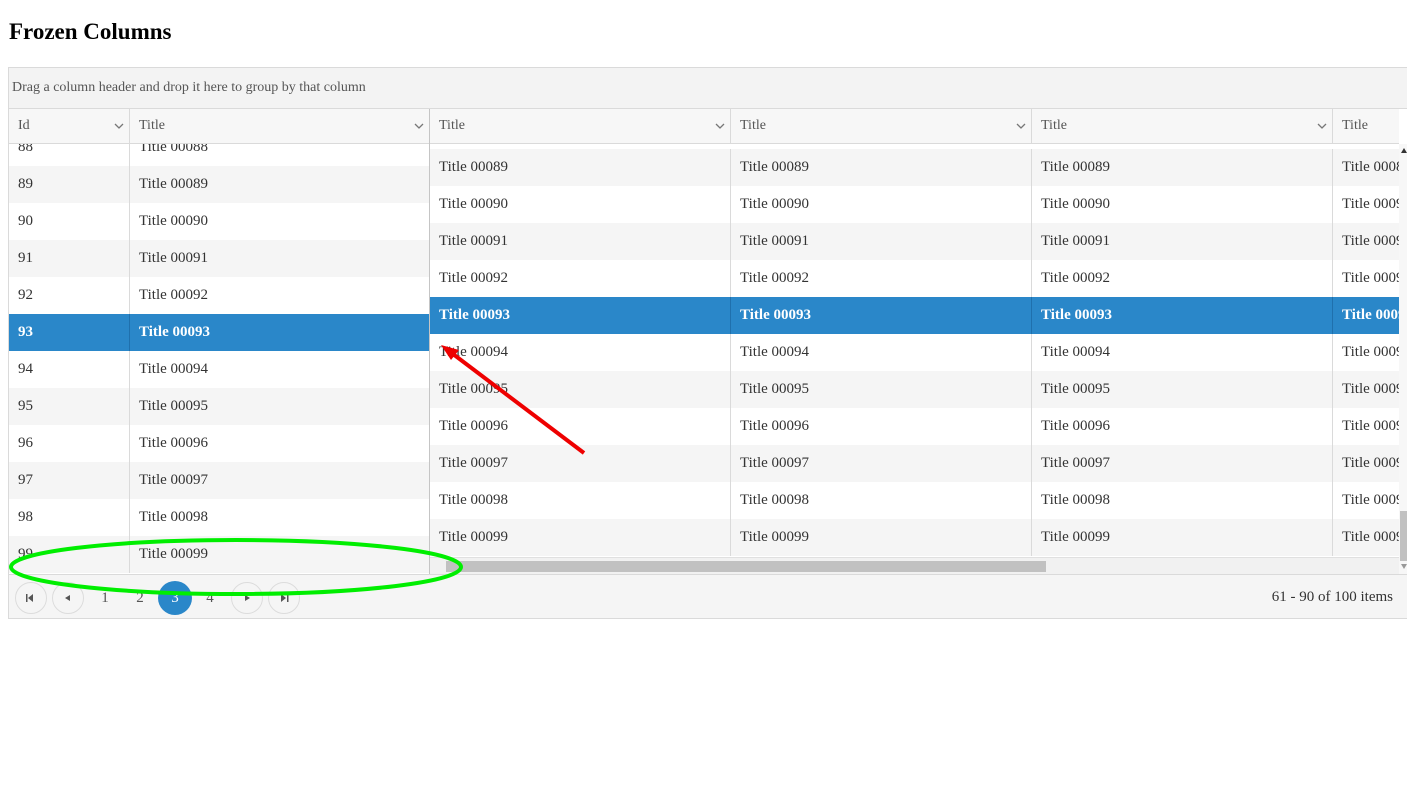 This screenshot has height=794, width=1407. I want to click on page-2-button: 2, so click(140, 598).